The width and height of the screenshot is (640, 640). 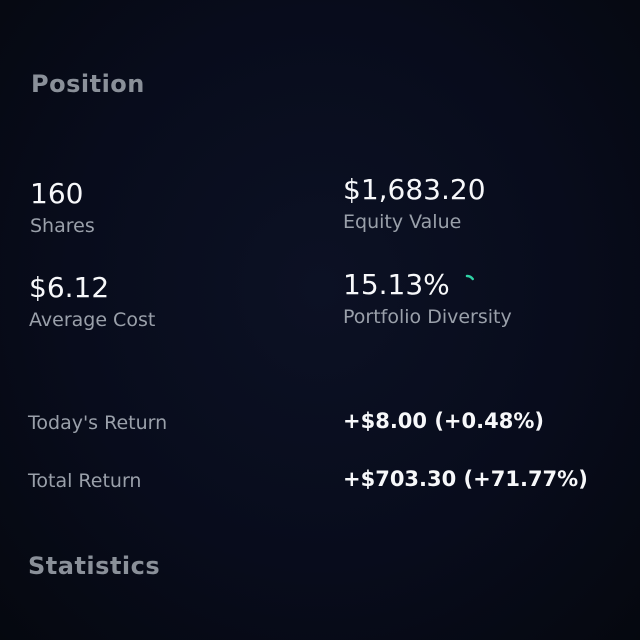 I want to click on equity-value-stat: $1,683.20 Equity Value, so click(x=414, y=204).